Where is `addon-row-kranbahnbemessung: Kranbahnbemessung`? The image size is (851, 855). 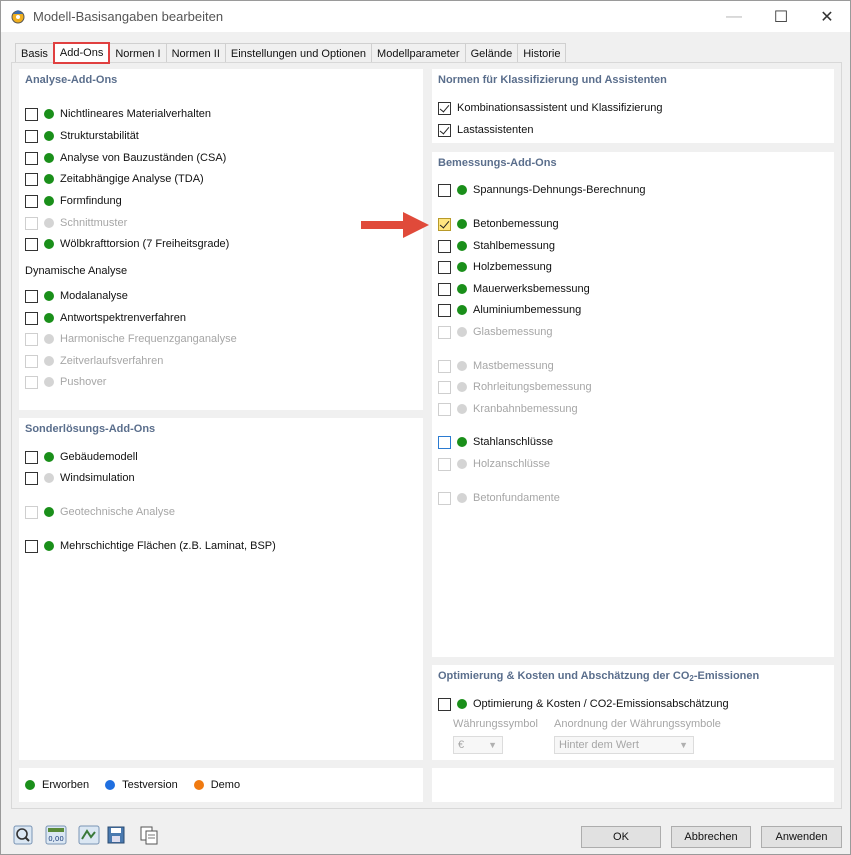
addon-row-kranbahnbemessung: Kranbahnbemessung is located at coordinates (508, 409).